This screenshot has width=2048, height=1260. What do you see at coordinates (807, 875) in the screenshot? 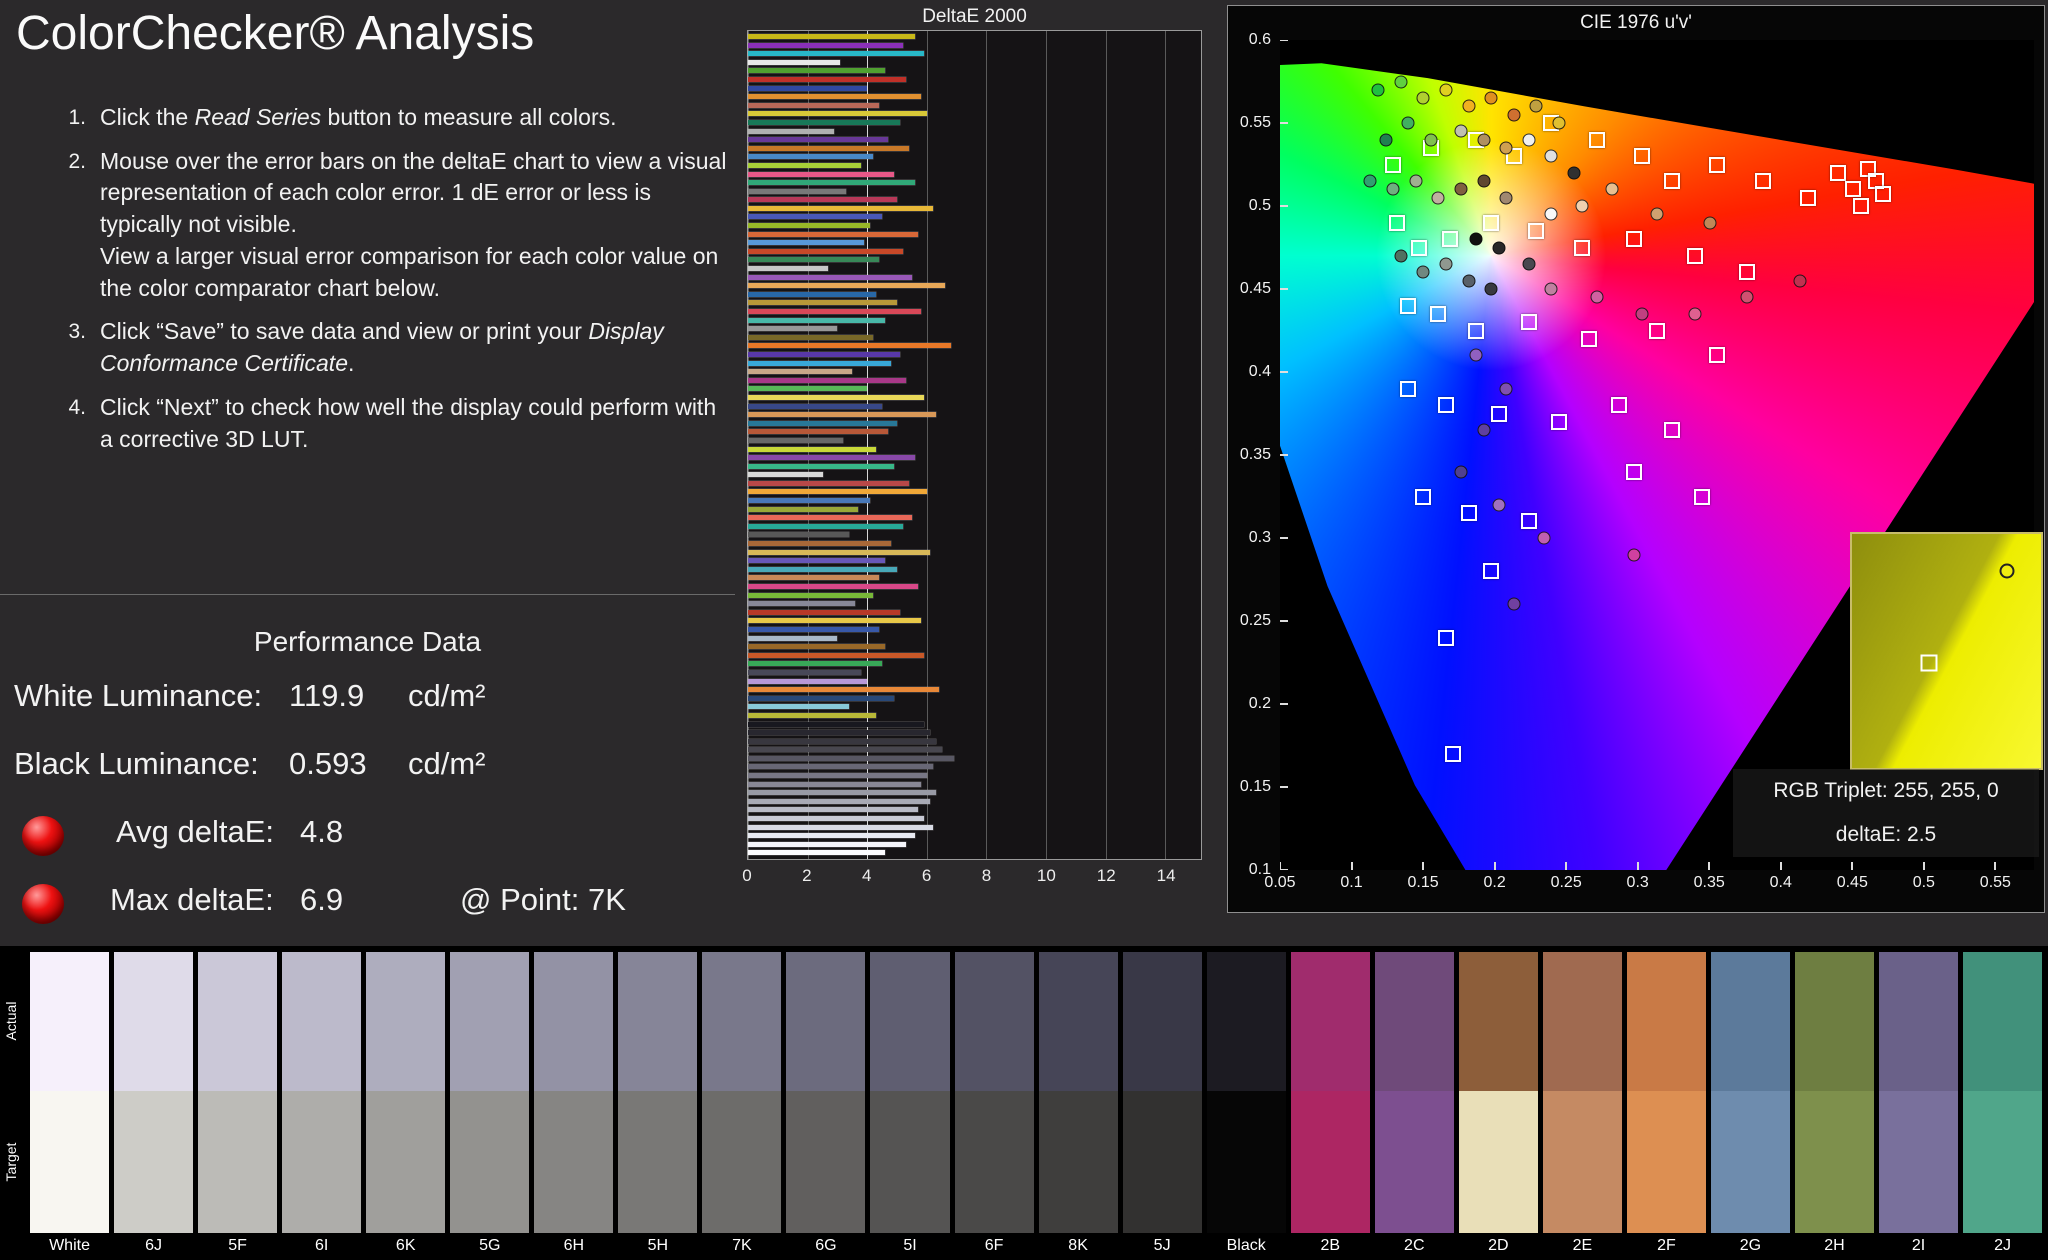
I see `axis-tick-label: 2` at bounding box center [807, 875].